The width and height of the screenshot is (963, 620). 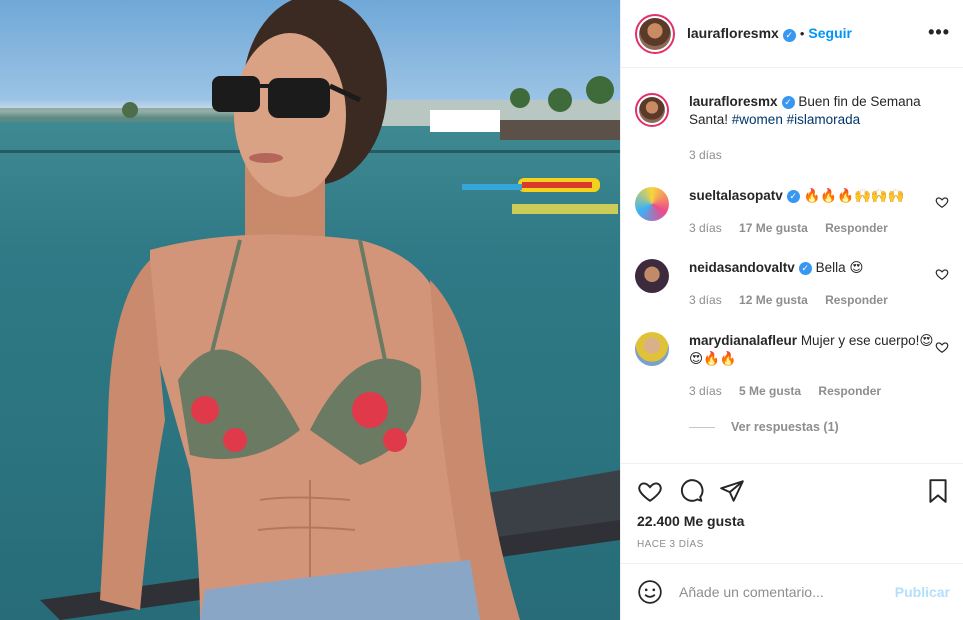 What do you see at coordinates (922, 592) in the screenshot?
I see `publish-button: Publicar` at bounding box center [922, 592].